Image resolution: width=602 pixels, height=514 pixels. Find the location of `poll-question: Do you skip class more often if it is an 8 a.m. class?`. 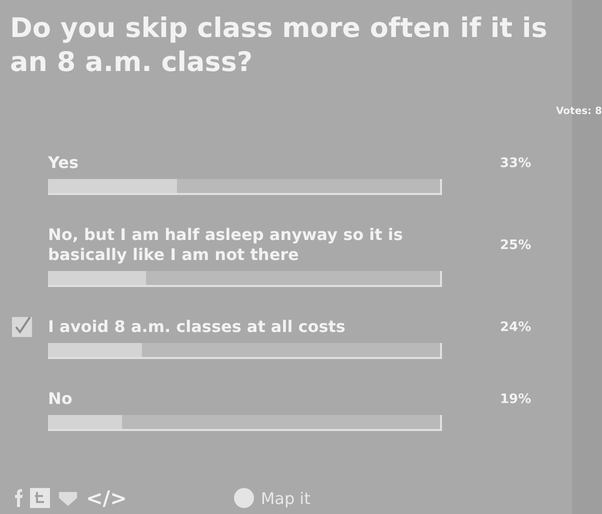

poll-question: Do you skip class more often if it is an 8 a.m. class? is located at coordinates (279, 46).